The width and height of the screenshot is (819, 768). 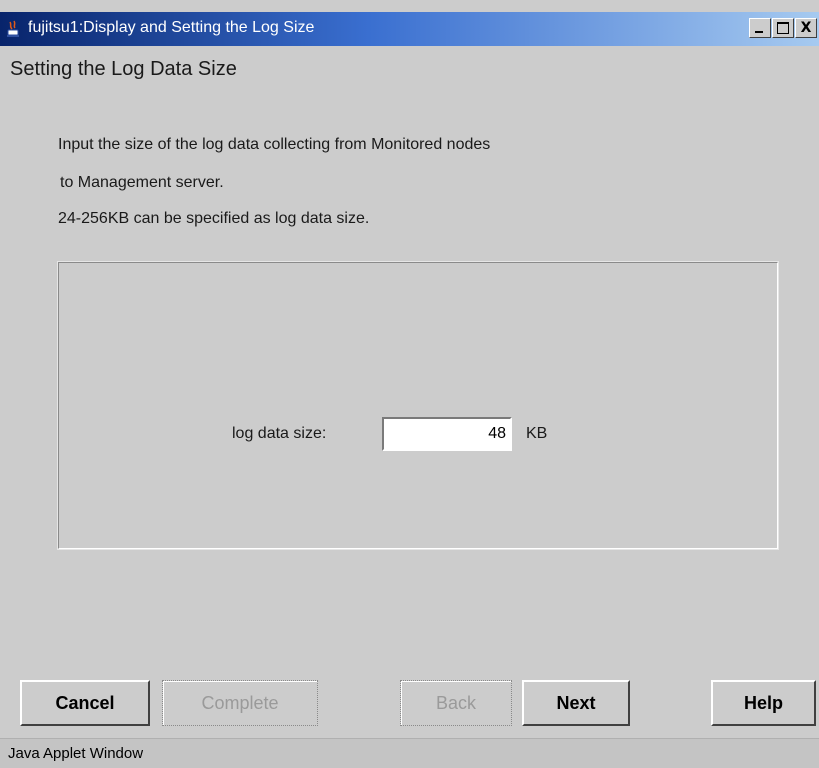 I want to click on back-button: Back, so click(x=456, y=703).